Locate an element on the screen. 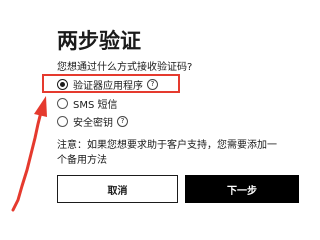 The width and height of the screenshot is (320, 240). help-icon: ? is located at coordinates (122, 121).